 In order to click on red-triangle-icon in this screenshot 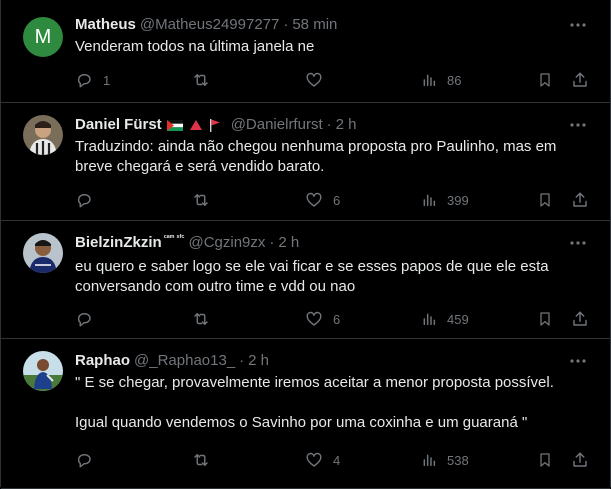, I will do `click(196, 125)`.